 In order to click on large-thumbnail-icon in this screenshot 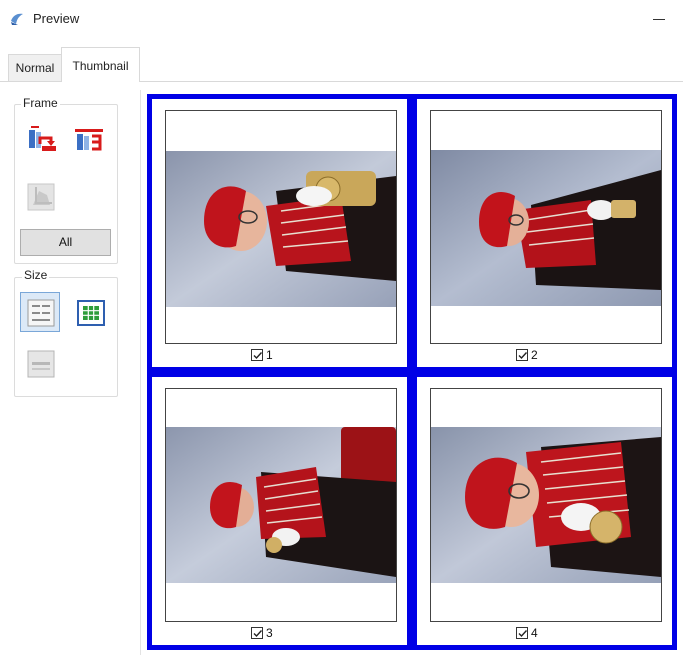, I will do `click(41, 313)`.